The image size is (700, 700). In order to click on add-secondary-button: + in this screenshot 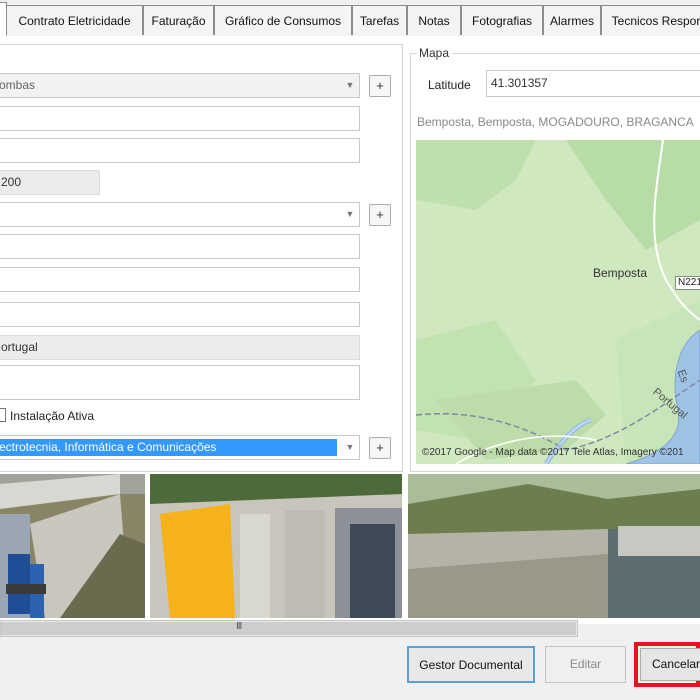, I will do `click(380, 215)`.